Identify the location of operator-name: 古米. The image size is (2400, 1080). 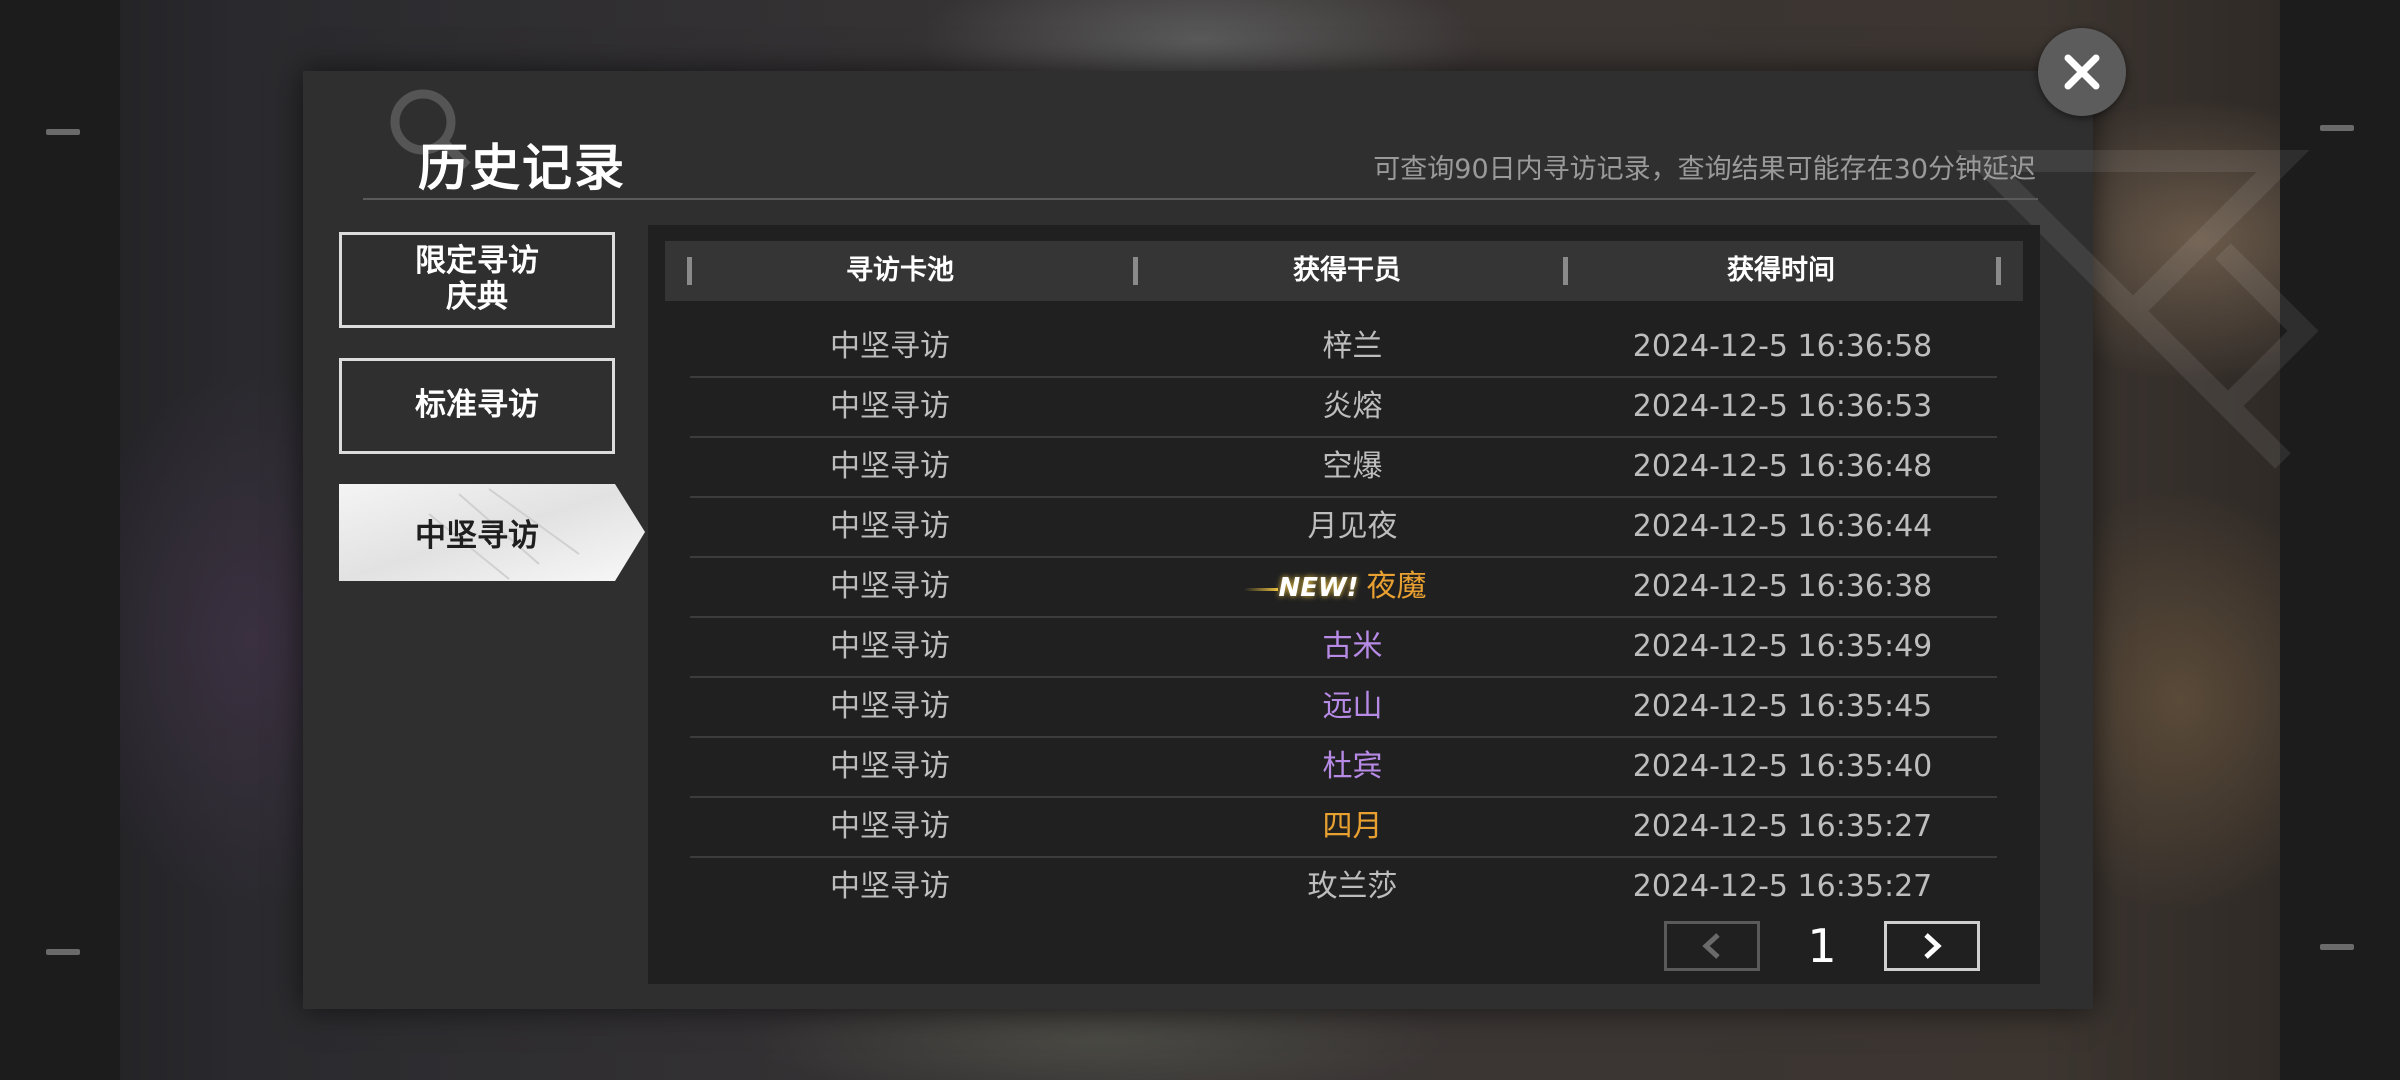
(1352, 646).